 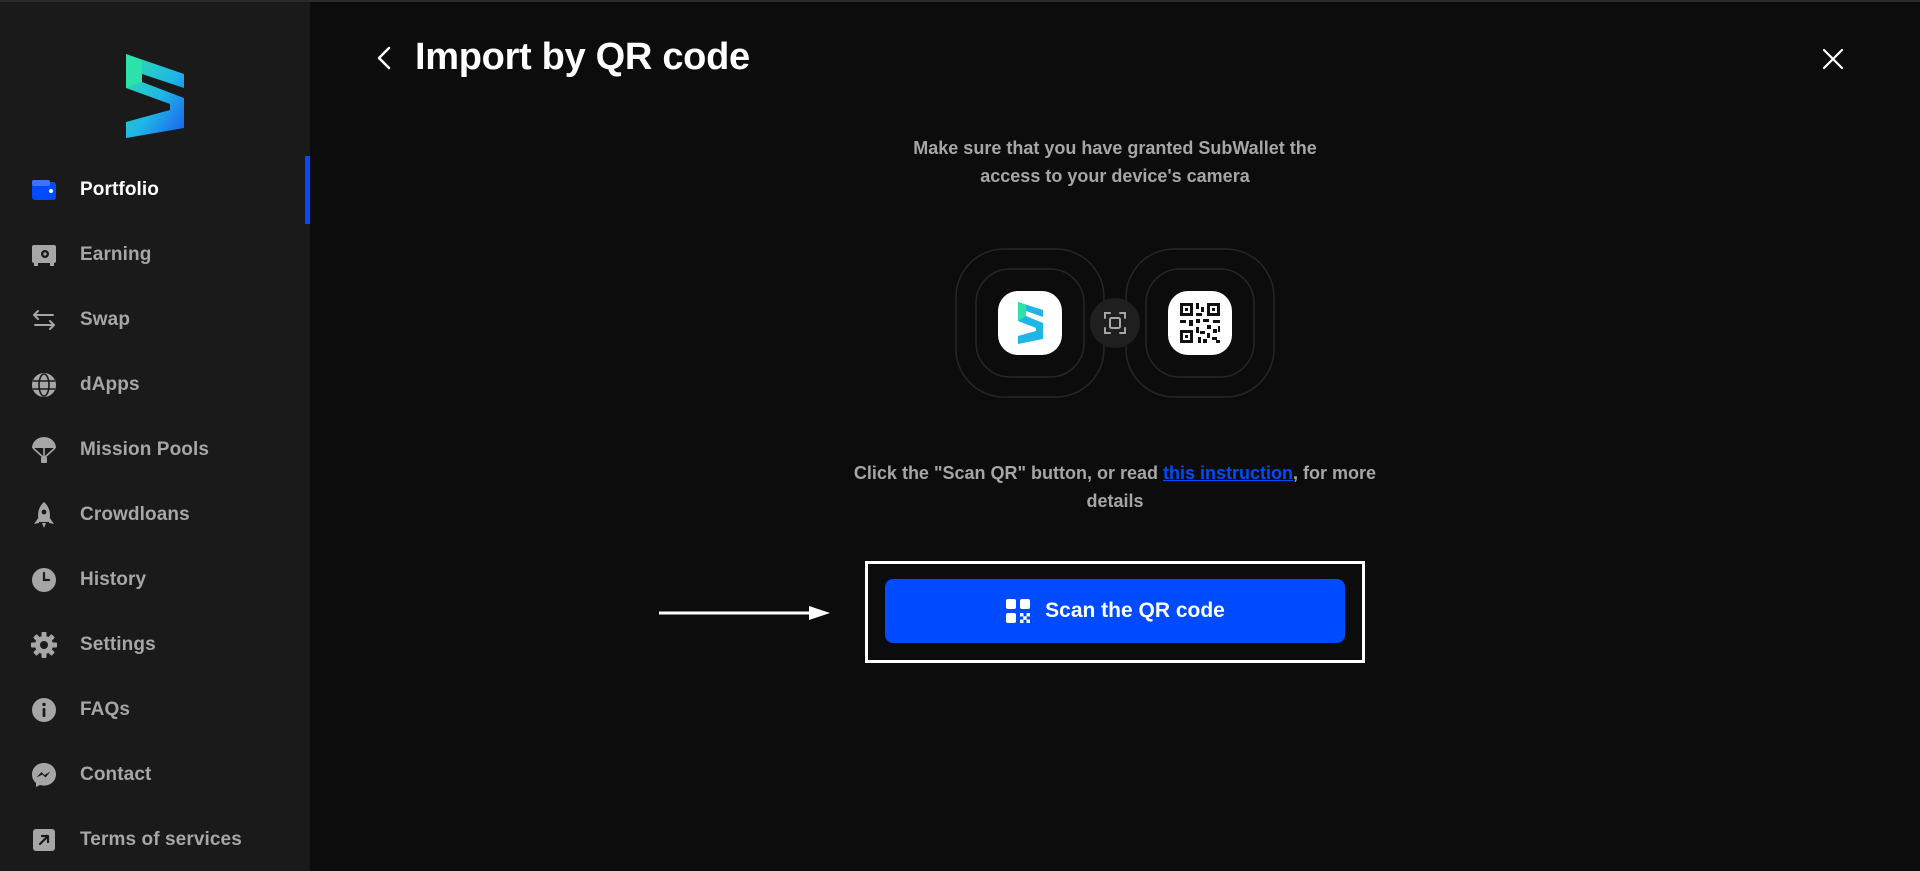 I want to click on instruction-link: this instruction, so click(x=1228, y=473).